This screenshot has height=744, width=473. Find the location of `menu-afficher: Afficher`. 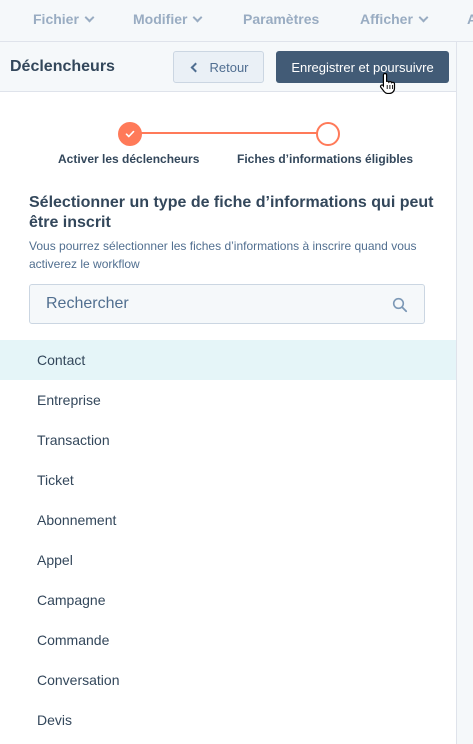

menu-afficher: Afficher is located at coordinates (394, 19).